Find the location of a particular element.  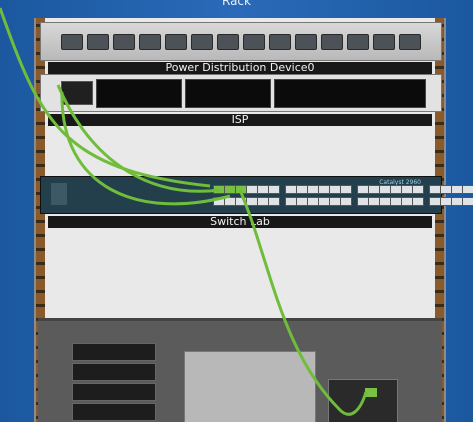

isp-device is located at coordinates (241, 93).